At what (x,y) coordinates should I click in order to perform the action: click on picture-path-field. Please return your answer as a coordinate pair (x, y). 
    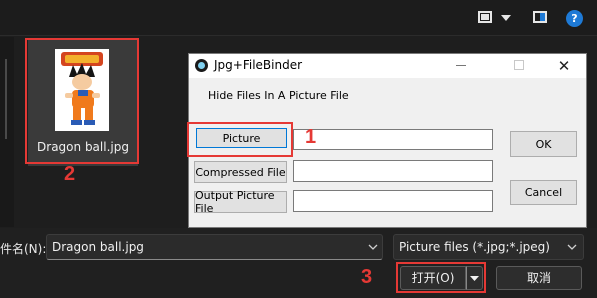
    Looking at the image, I should click on (393, 139).